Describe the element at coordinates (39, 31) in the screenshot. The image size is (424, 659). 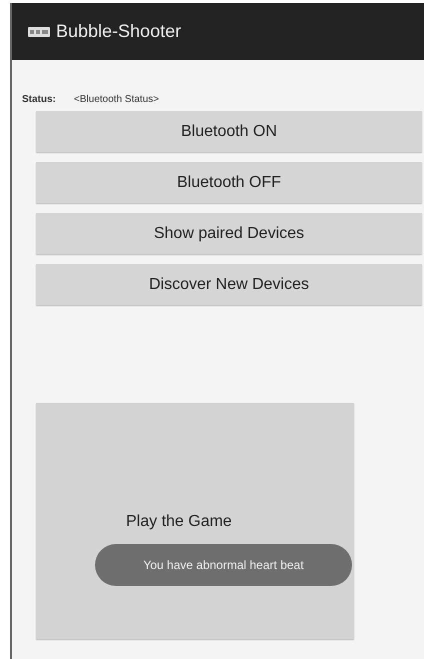
I see `app-icon` at that location.